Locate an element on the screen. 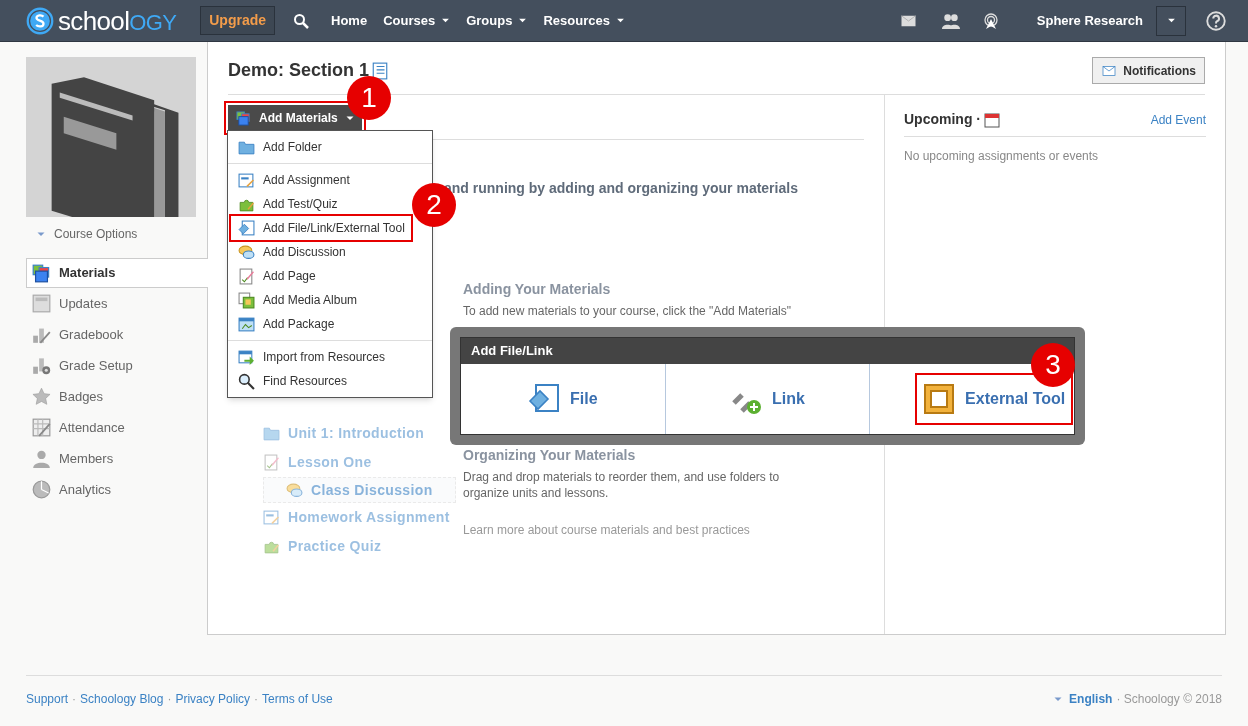  help-icon is located at coordinates (1216, 20).